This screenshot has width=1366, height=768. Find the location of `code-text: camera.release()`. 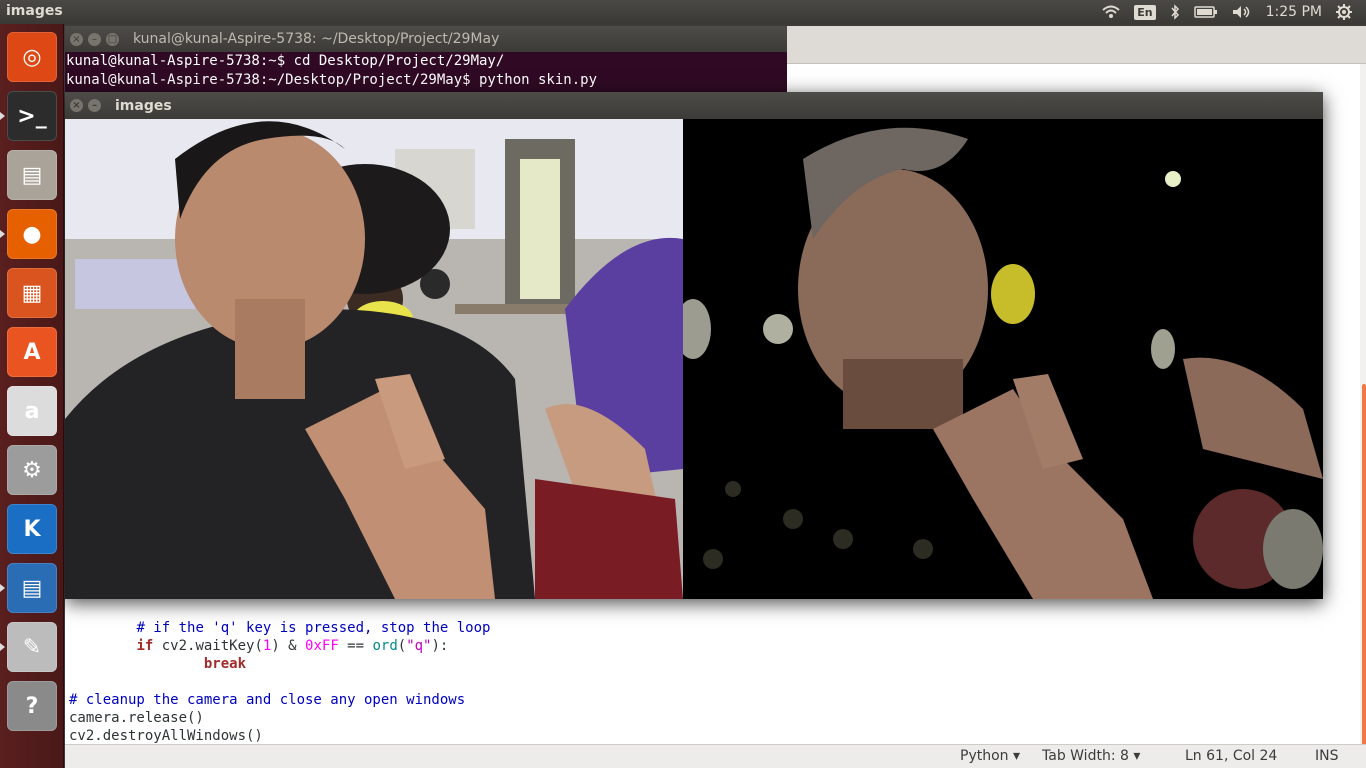

code-text: camera.release() is located at coordinates (136, 718).